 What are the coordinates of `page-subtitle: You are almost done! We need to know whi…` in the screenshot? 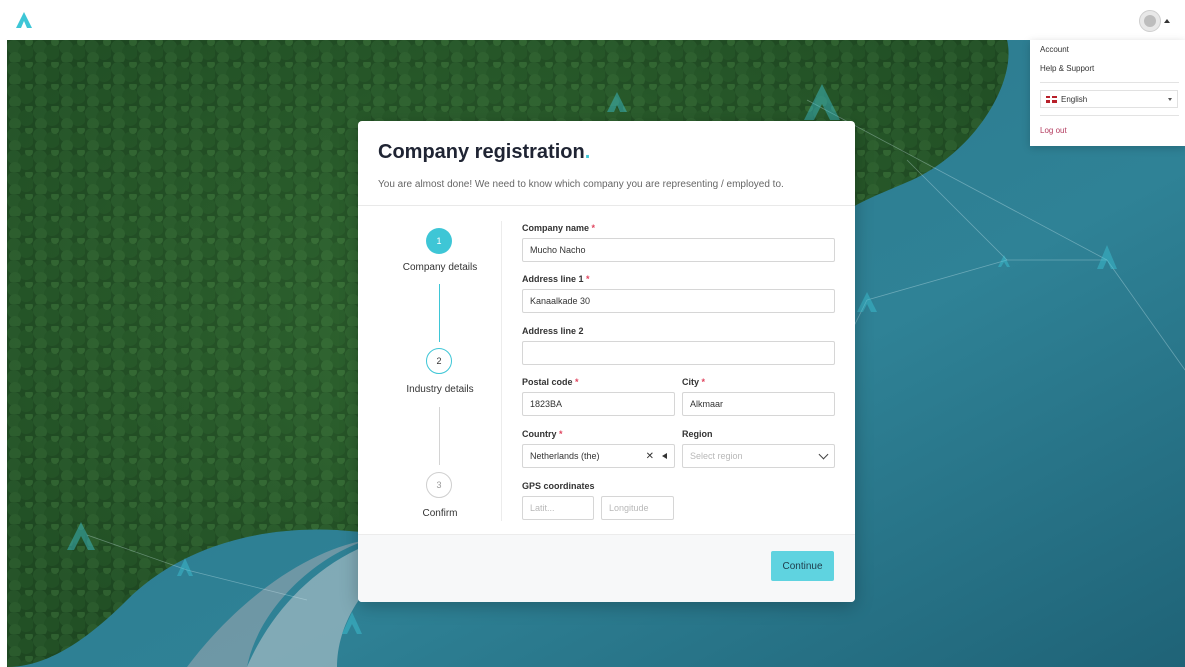 It's located at (581, 184).